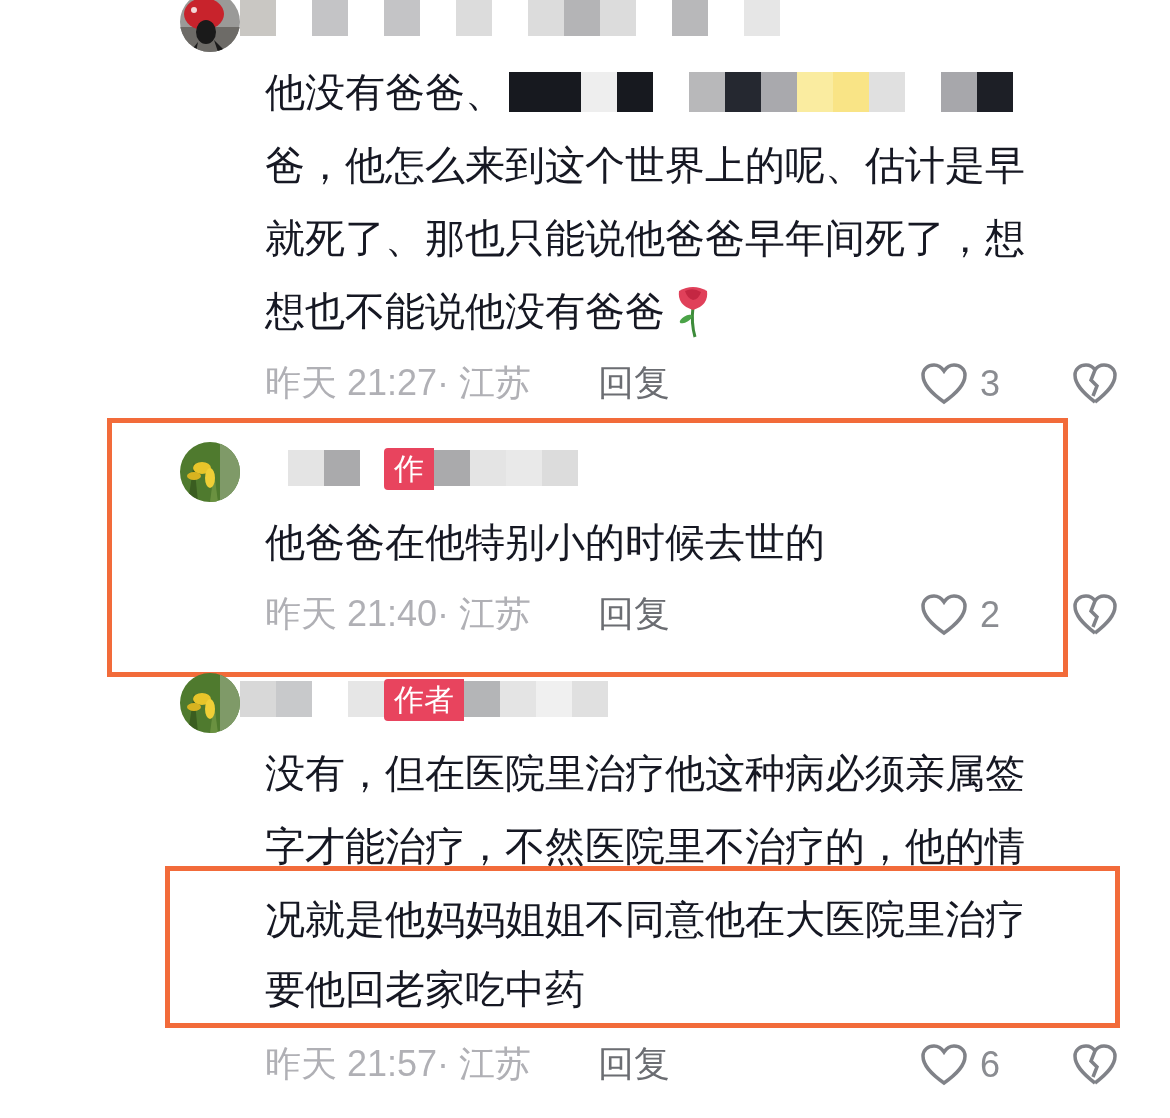  I want to click on mosaic-drawing, so click(324, 468).